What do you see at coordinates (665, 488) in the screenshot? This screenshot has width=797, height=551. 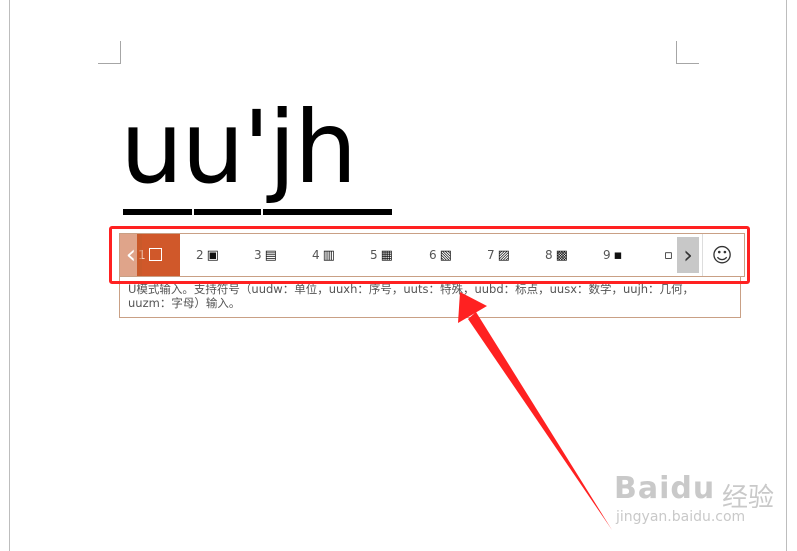 I see `watermark-logo: Baidu` at bounding box center [665, 488].